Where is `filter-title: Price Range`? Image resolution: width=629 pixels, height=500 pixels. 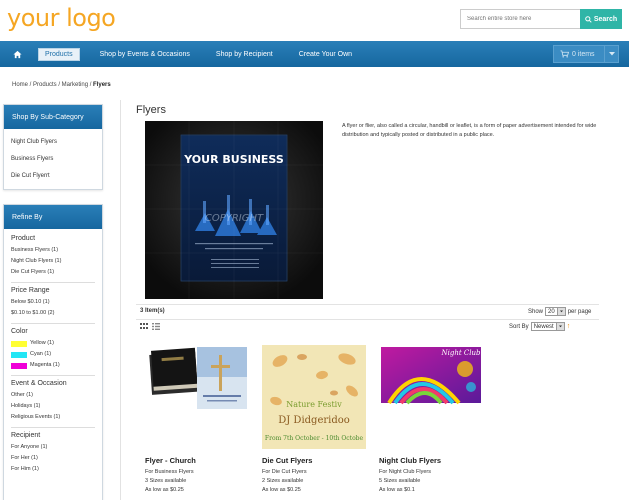
filter-title: Price Range is located at coordinates (30, 290).